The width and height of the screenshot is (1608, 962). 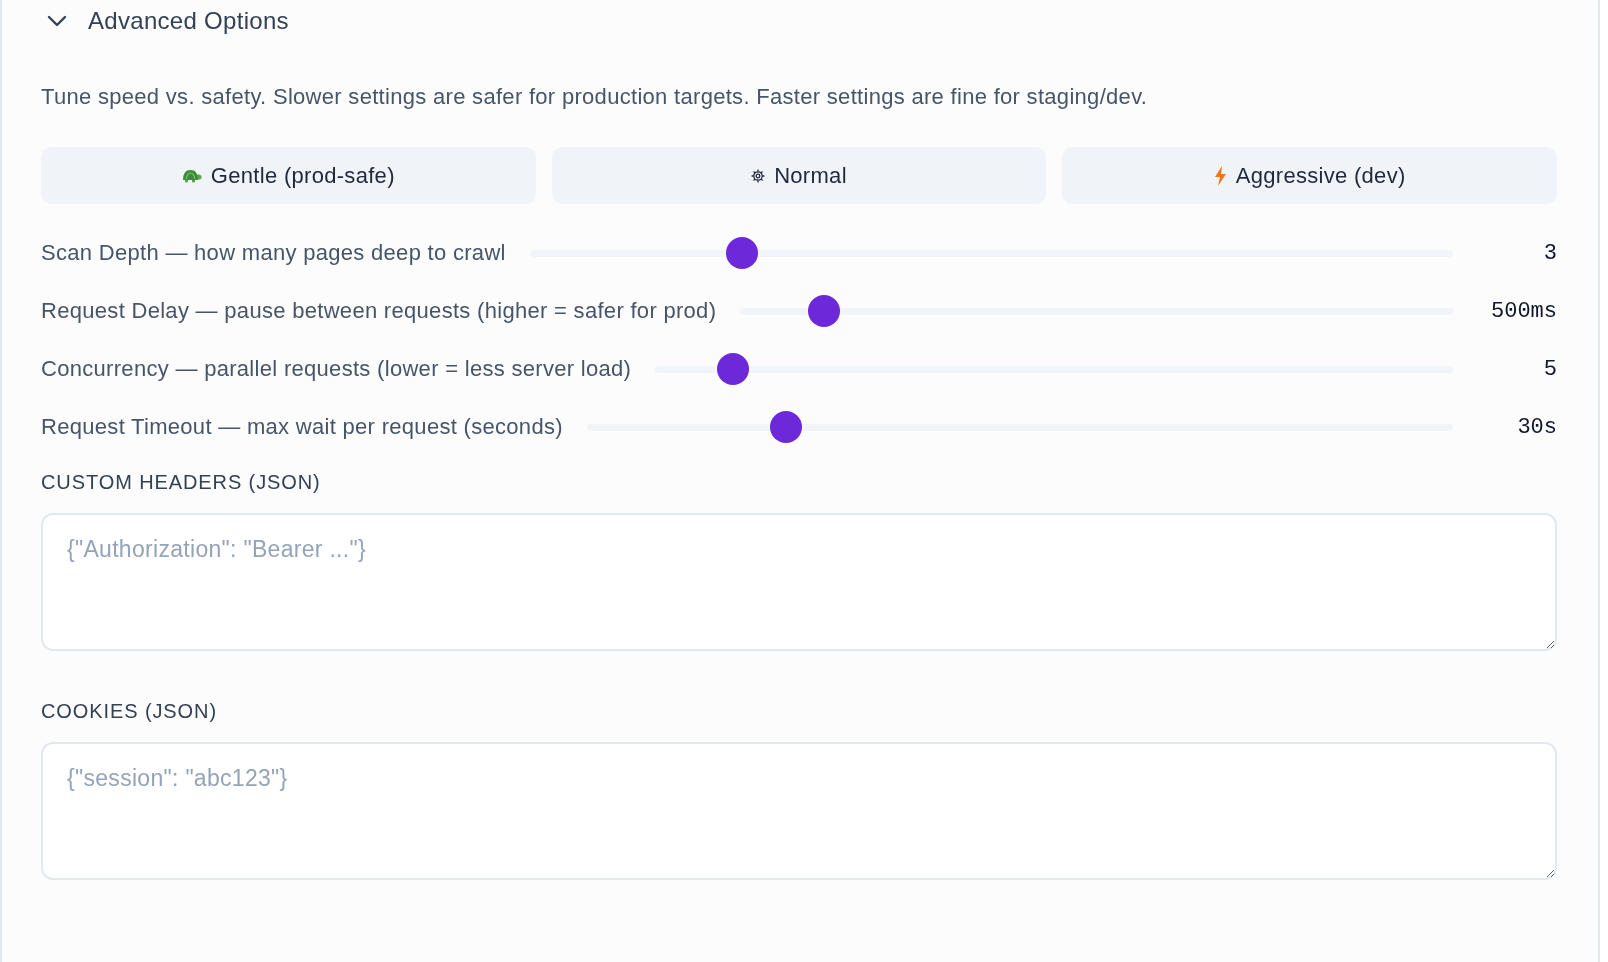 I want to click on gear-icon, so click(x=758, y=175).